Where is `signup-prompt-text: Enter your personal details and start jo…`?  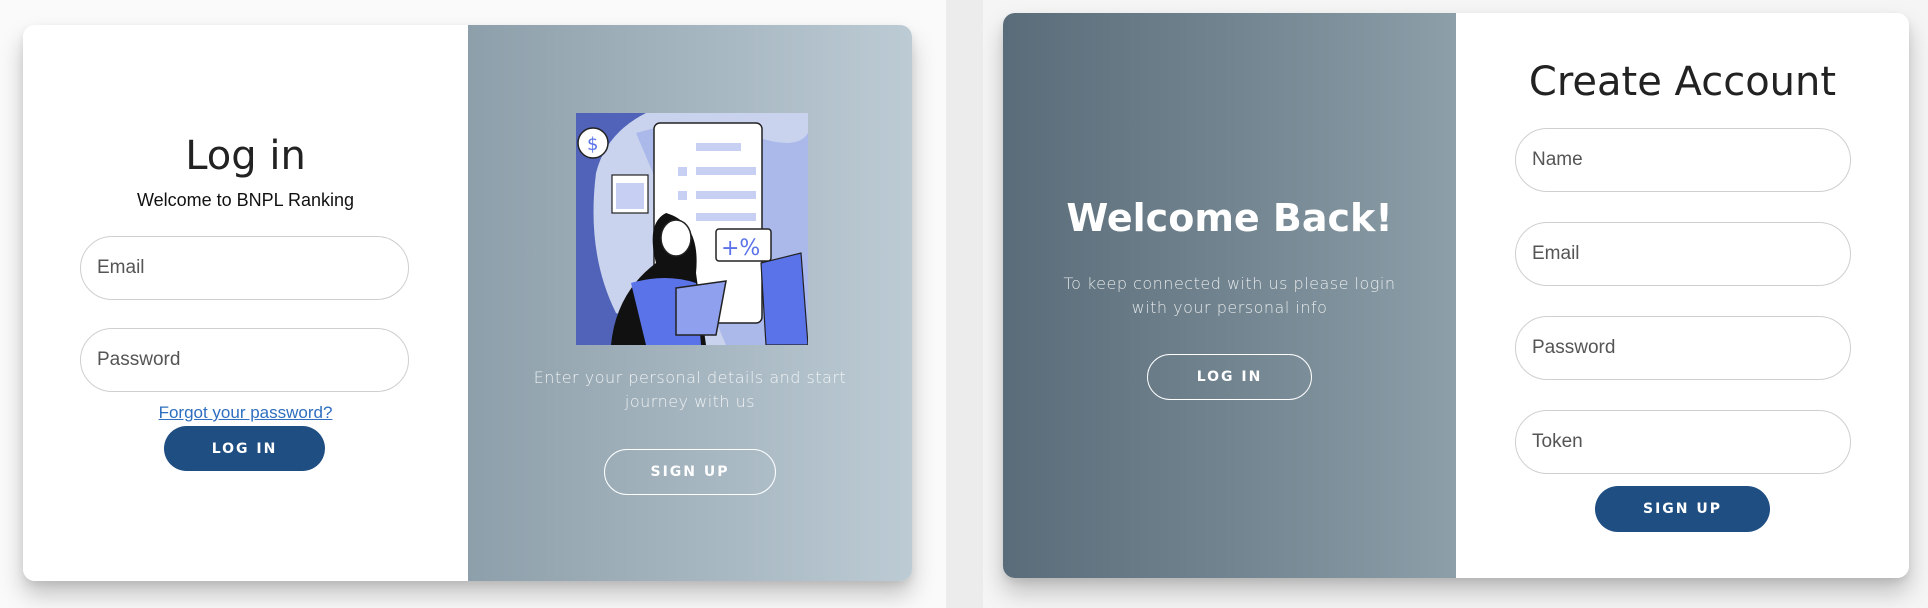
signup-prompt-text: Enter your personal details and start jo… is located at coordinates (690, 389).